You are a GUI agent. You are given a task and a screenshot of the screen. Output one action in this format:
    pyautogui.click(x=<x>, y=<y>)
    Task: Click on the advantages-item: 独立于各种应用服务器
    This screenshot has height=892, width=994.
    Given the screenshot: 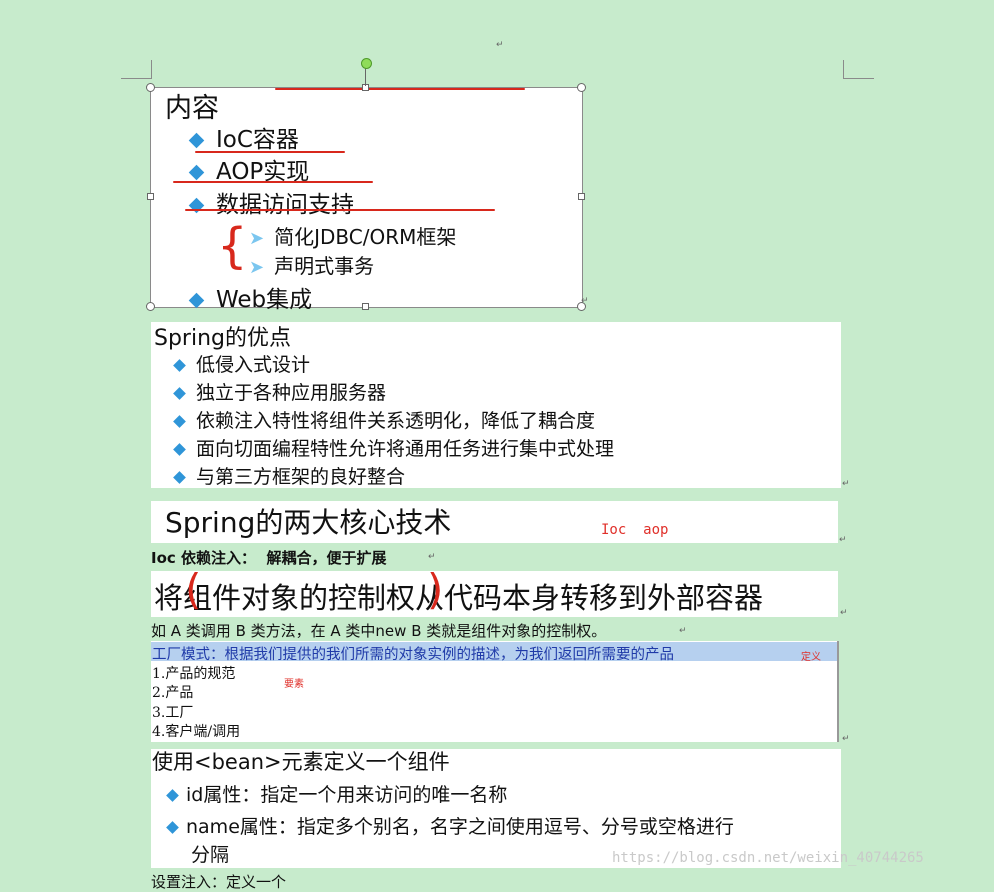 What is the action you would take?
    pyautogui.click(x=279, y=391)
    